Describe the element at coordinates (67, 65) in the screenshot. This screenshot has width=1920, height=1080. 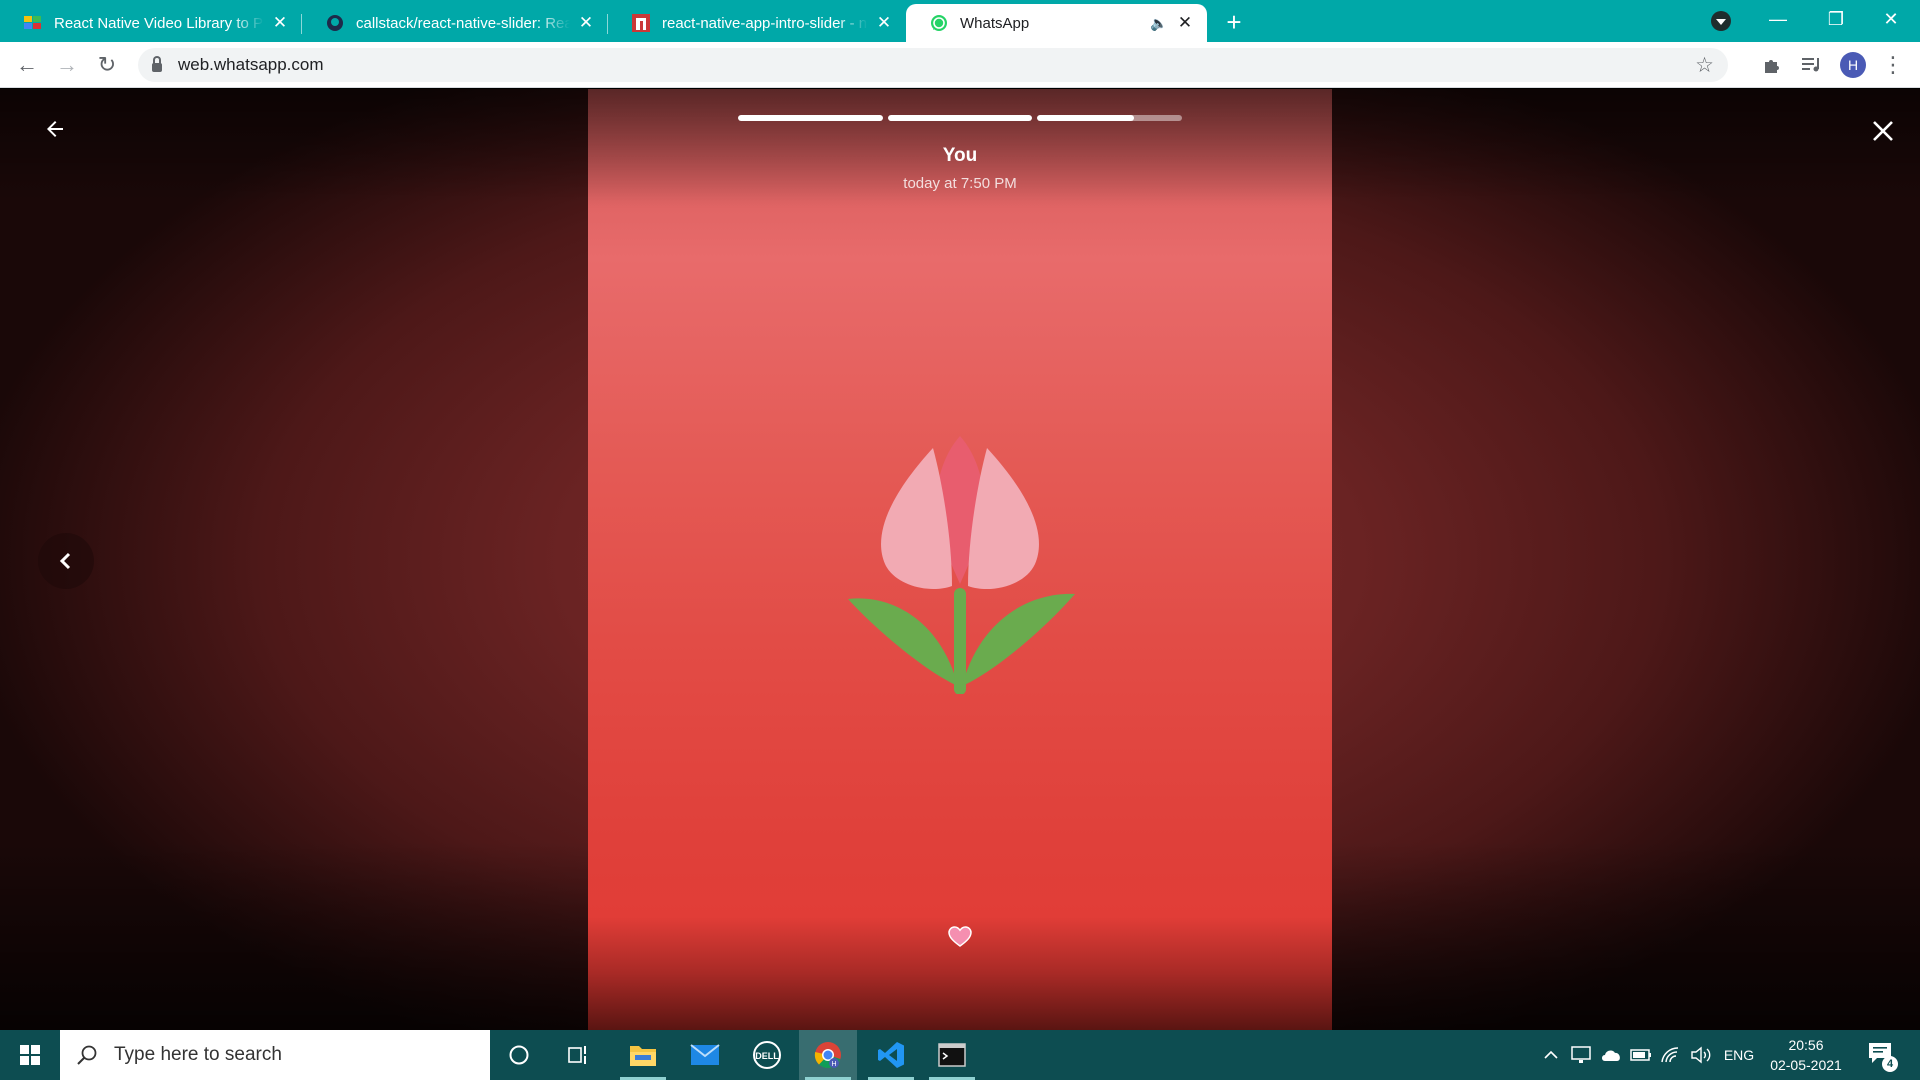
I see `forward-icon: →` at that location.